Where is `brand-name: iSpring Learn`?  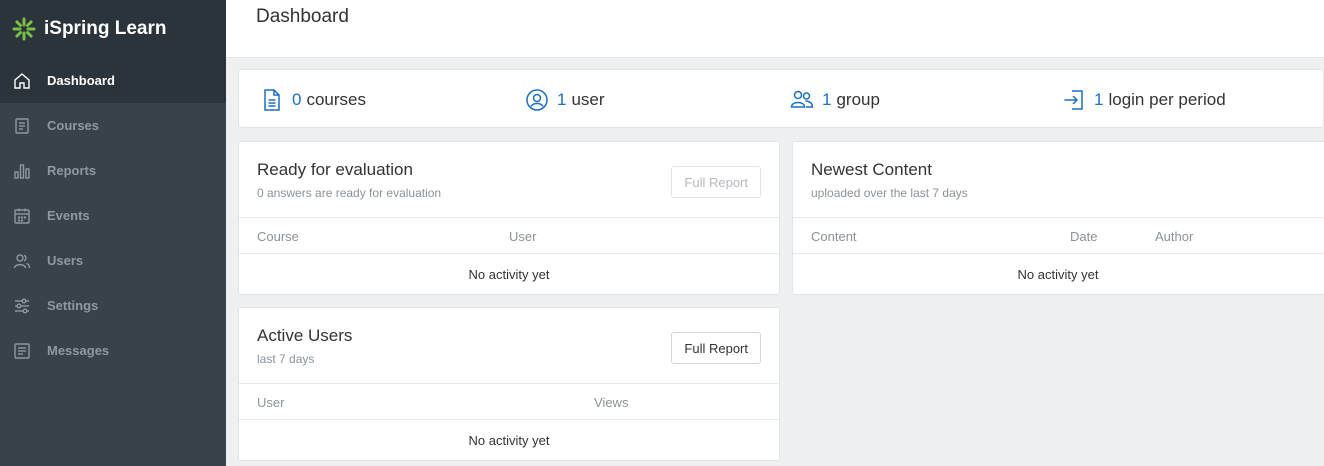 brand-name: iSpring Learn is located at coordinates (105, 28).